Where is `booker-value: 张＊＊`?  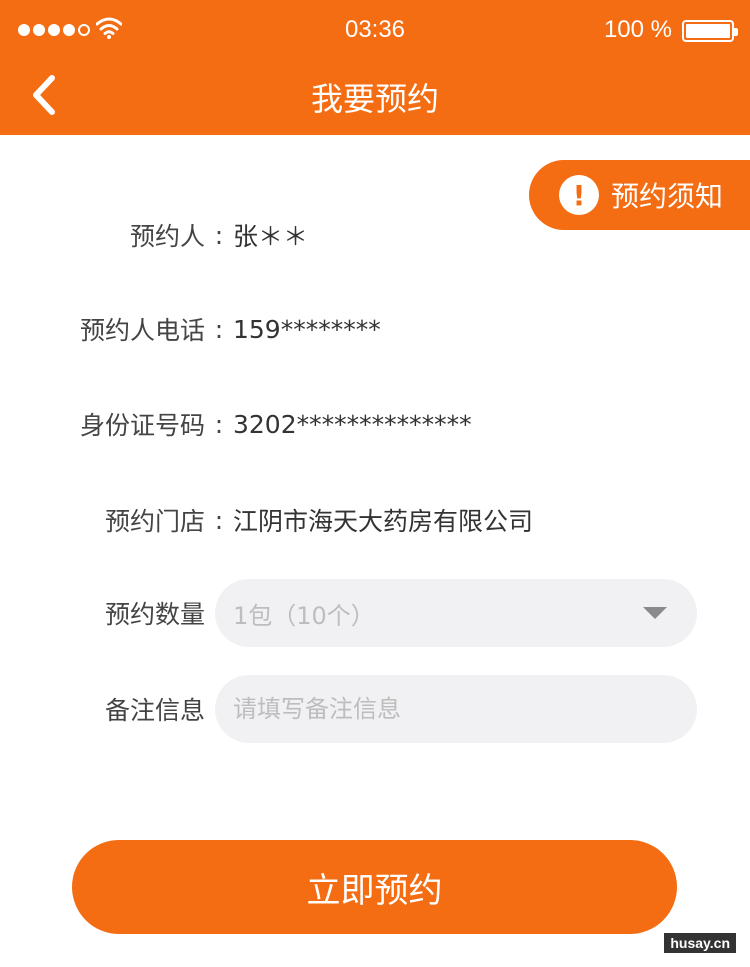 booker-value: 张＊＊ is located at coordinates (271, 236).